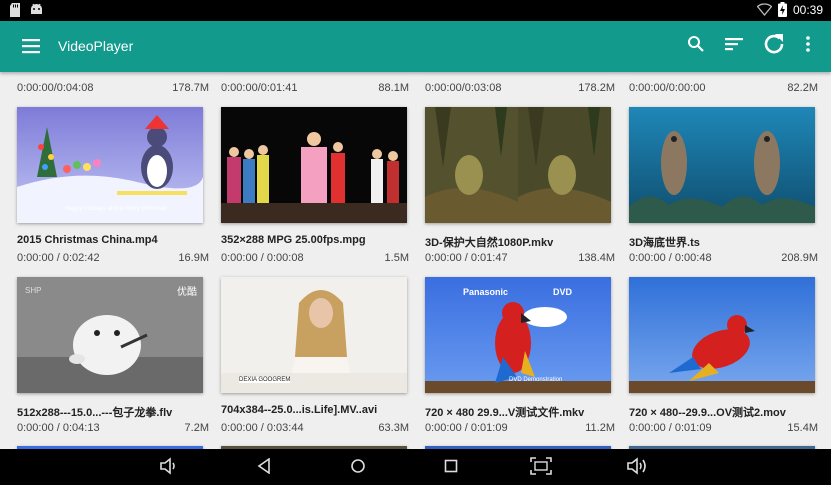 The image size is (831, 485). I want to click on refresh-button, so click(774, 46).